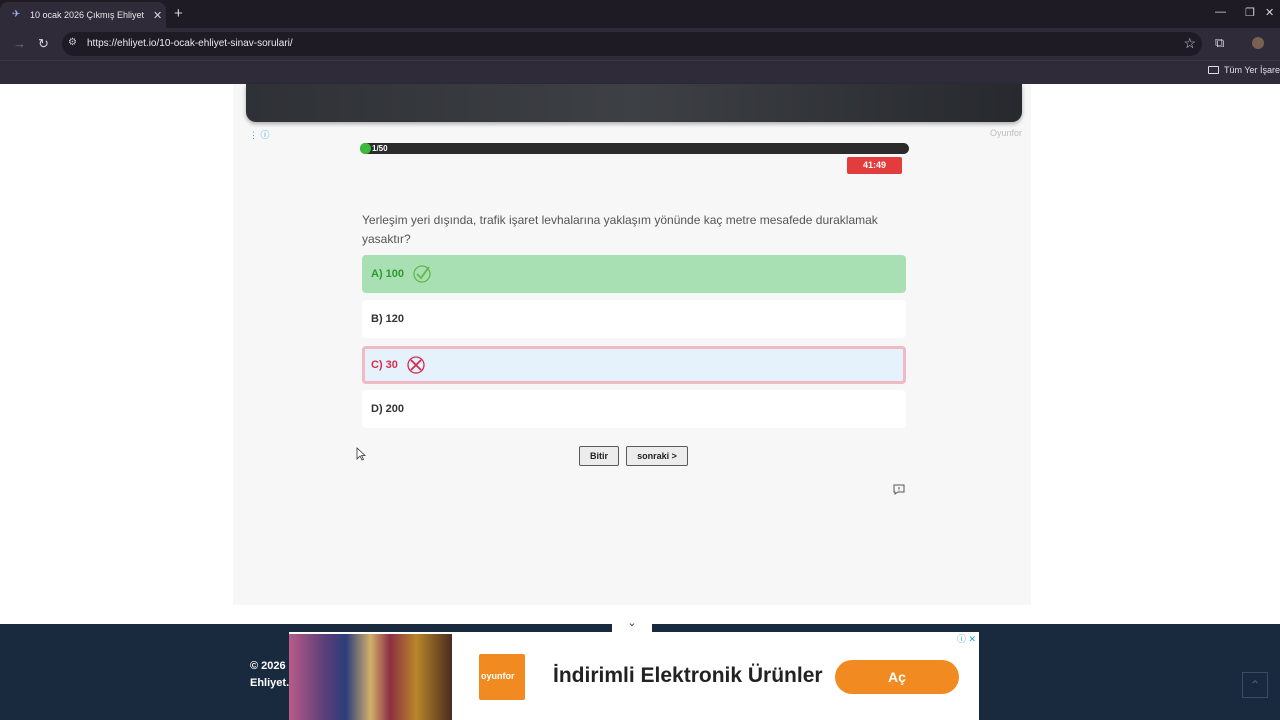  Describe the element at coordinates (634, 365) in the screenshot. I see `answer-option-c: C) 30` at that location.